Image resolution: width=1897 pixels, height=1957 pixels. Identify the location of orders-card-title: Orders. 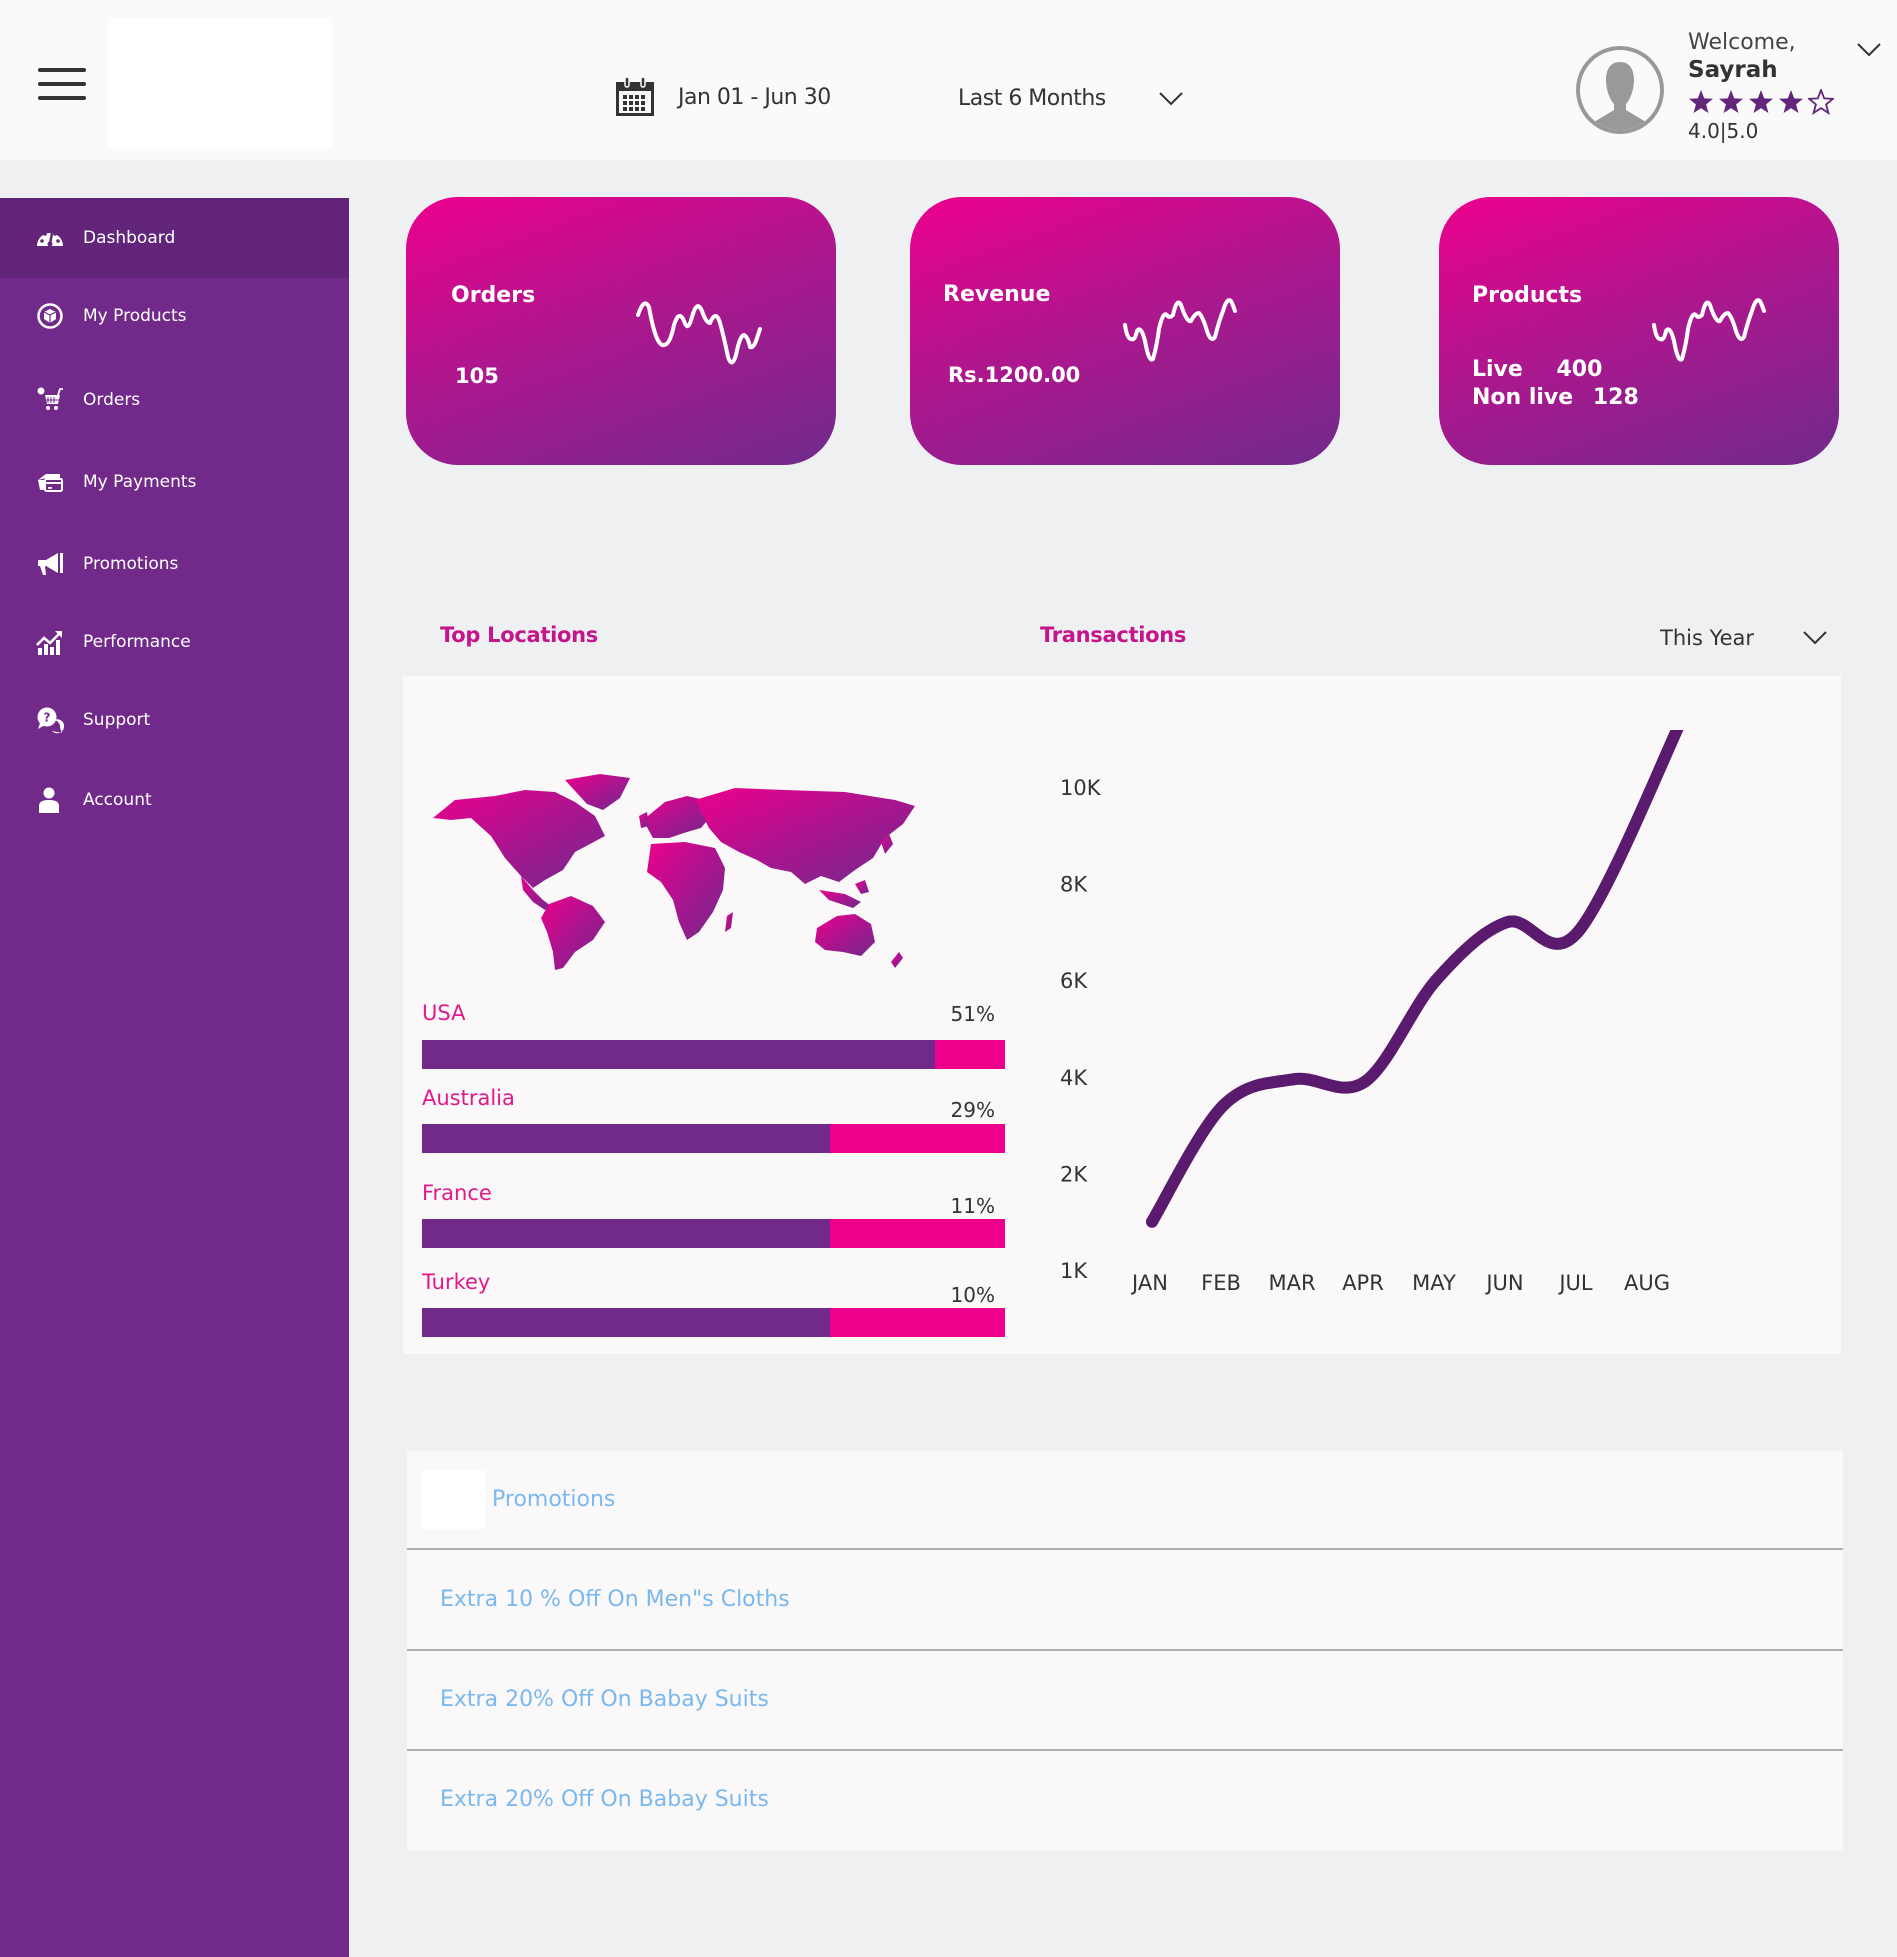
(493, 295).